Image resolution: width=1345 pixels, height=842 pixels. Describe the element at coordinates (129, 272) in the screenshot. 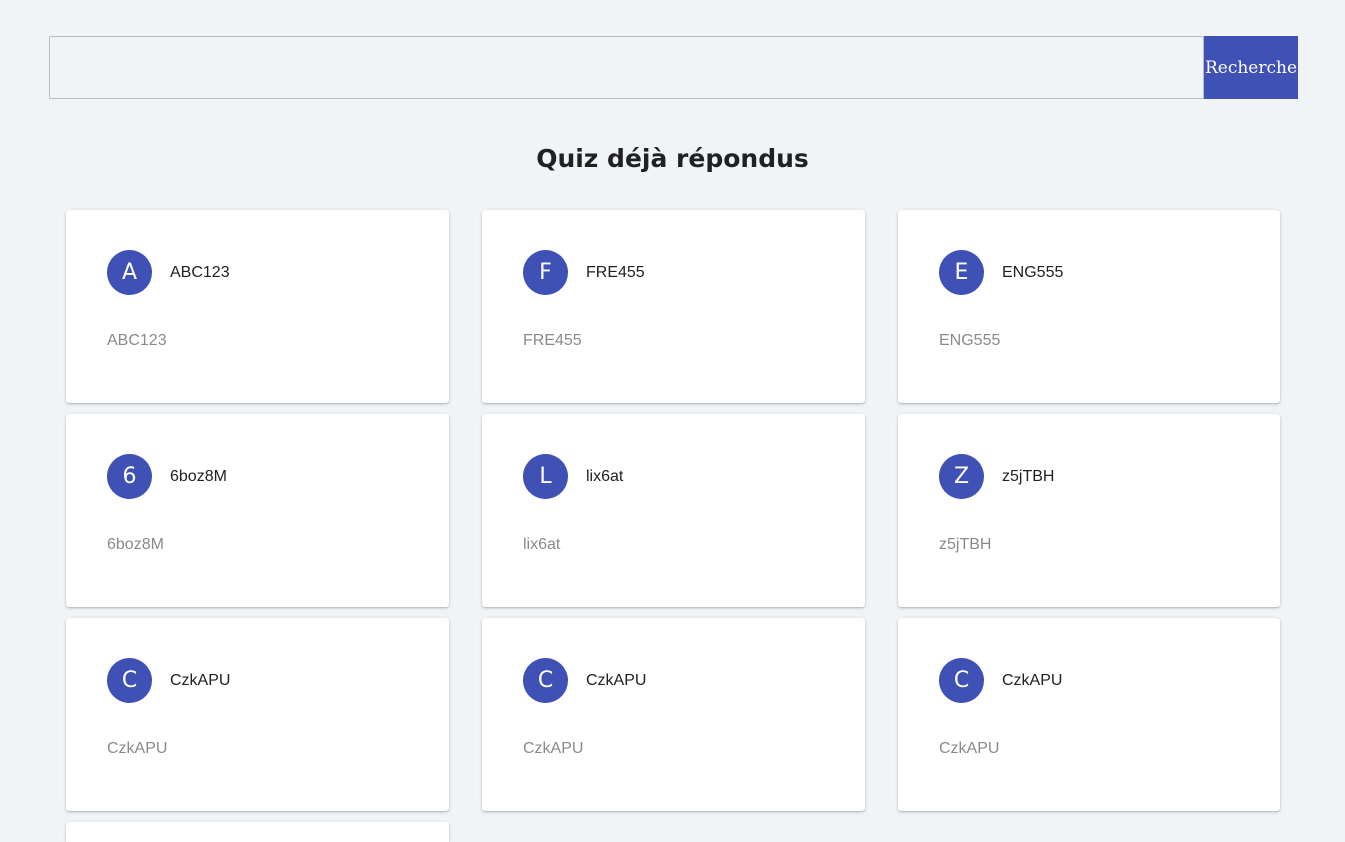

I see `avatar: A` at that location.